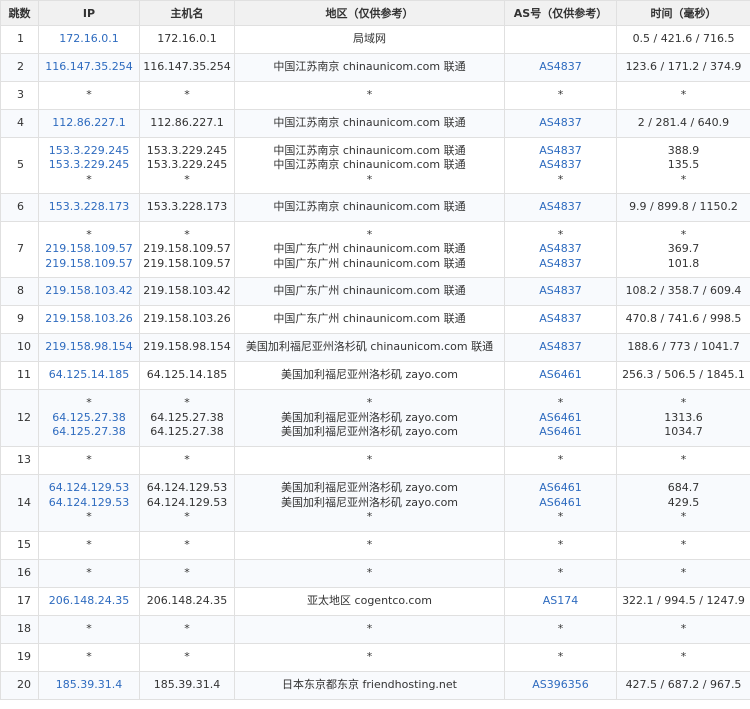 This screenshot has height=709, width=750. I want to click on header-region: 地区（仅供参考）, so click(369, 13).